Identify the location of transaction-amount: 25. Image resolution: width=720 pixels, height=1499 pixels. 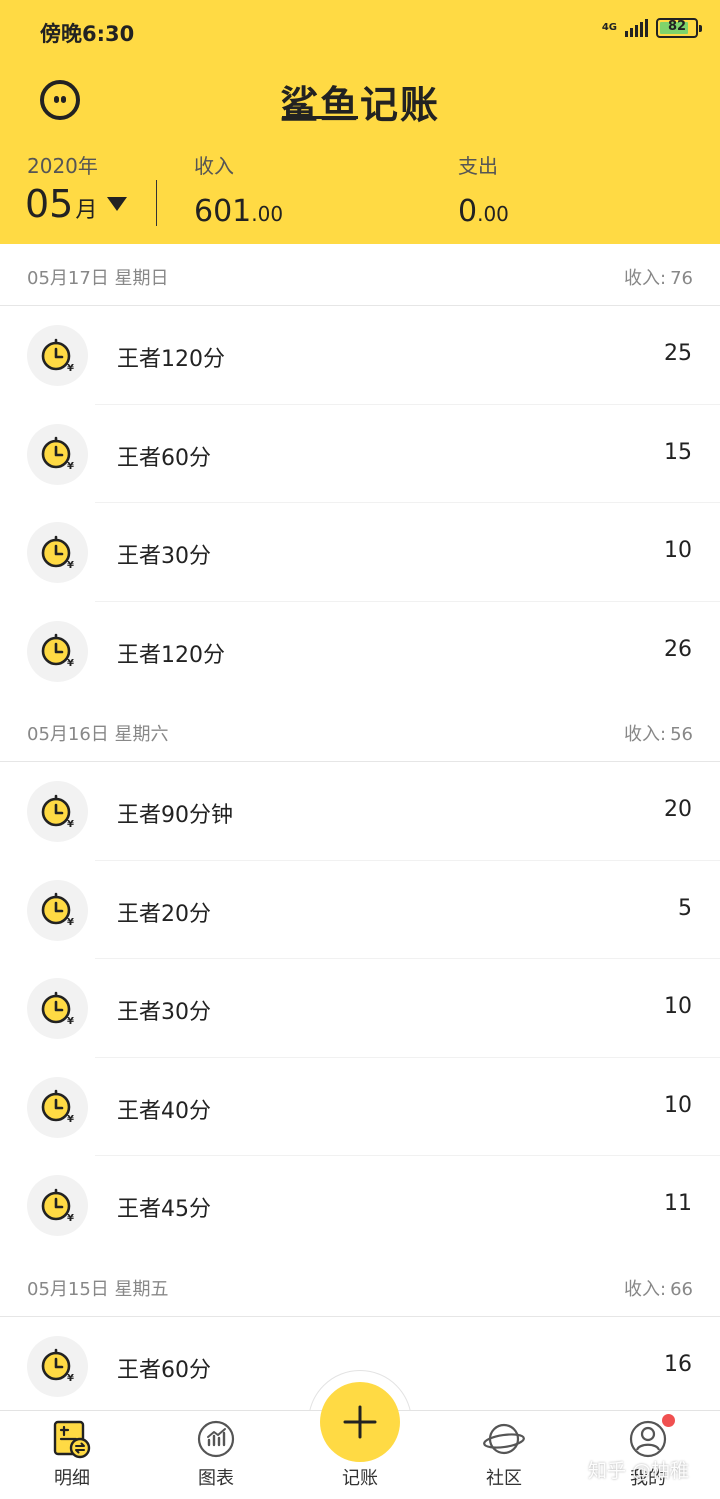
(678, 353).